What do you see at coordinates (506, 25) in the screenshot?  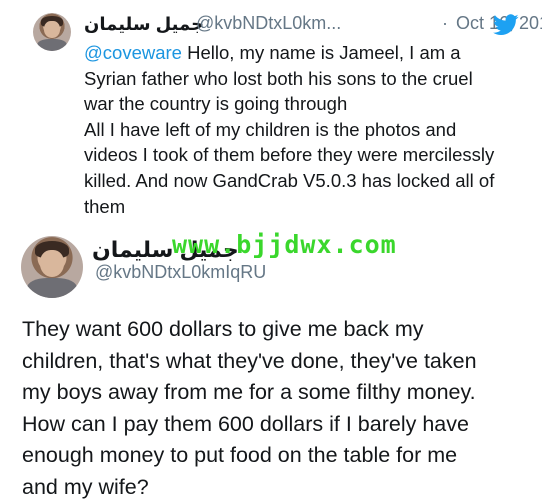 I see `twitter-bird-icon` at bounding box center [506, 25].